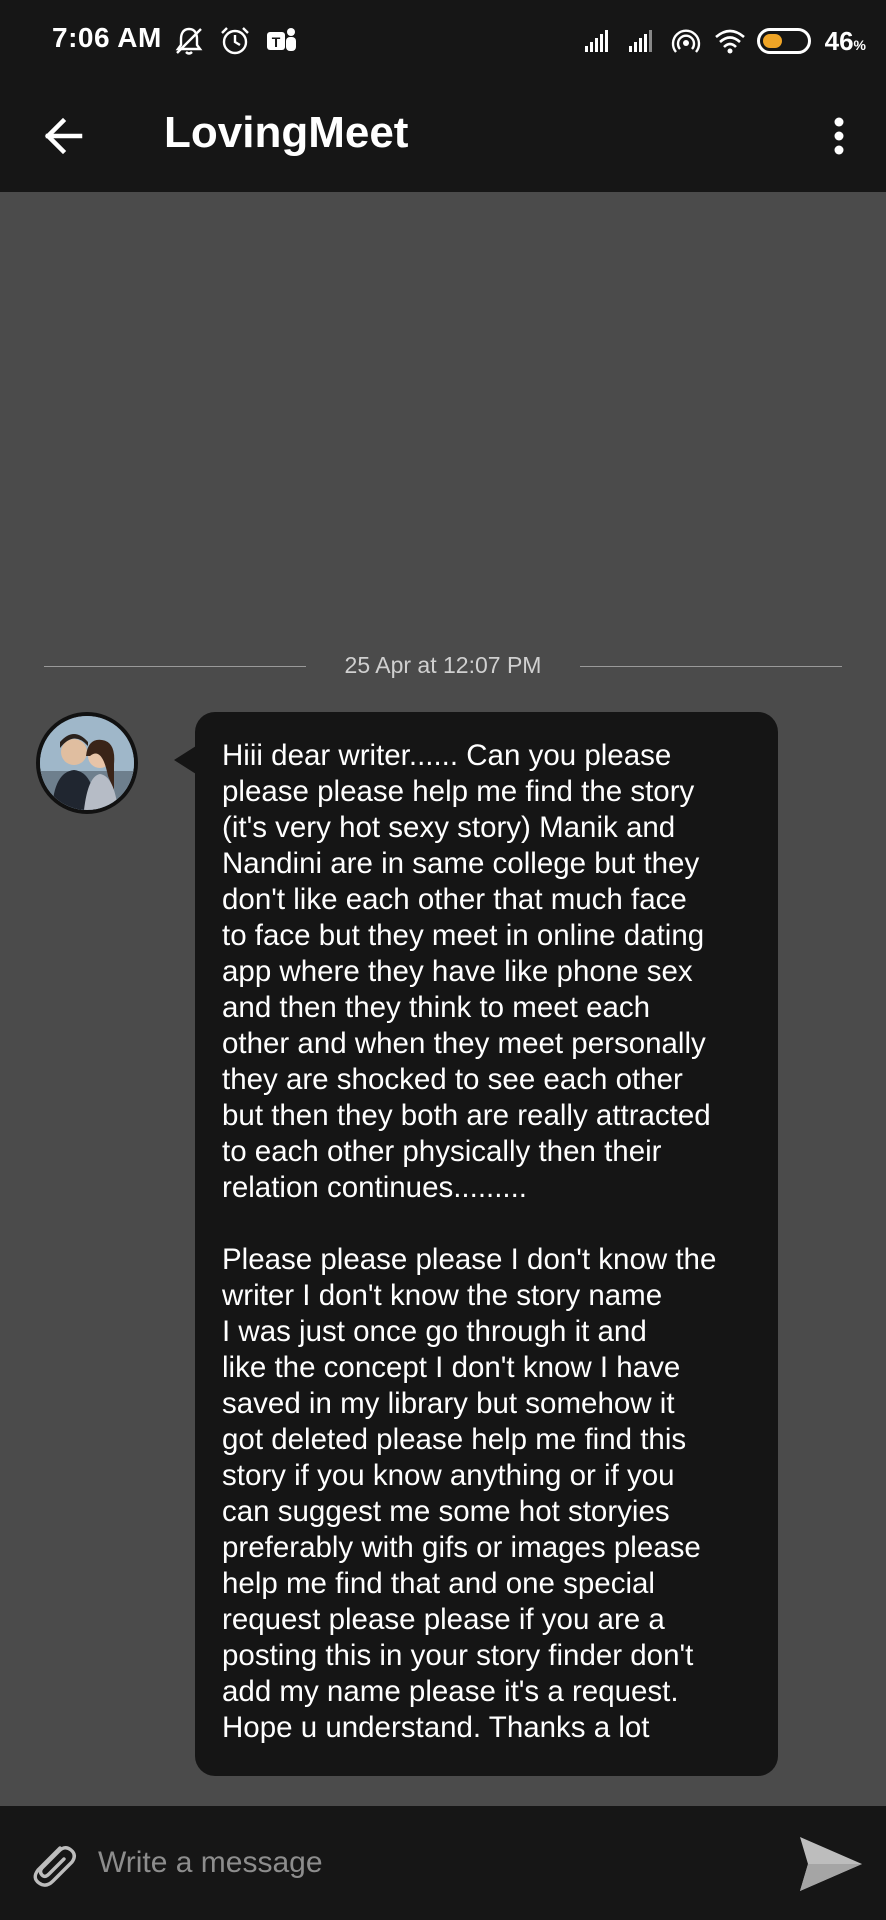 Image resolution: width=886 pixels, height=1920 pixels. What do you see at coordinates (783, 41) in the screenshot?
I see `battery-icon` at bounding box center [783, 41].